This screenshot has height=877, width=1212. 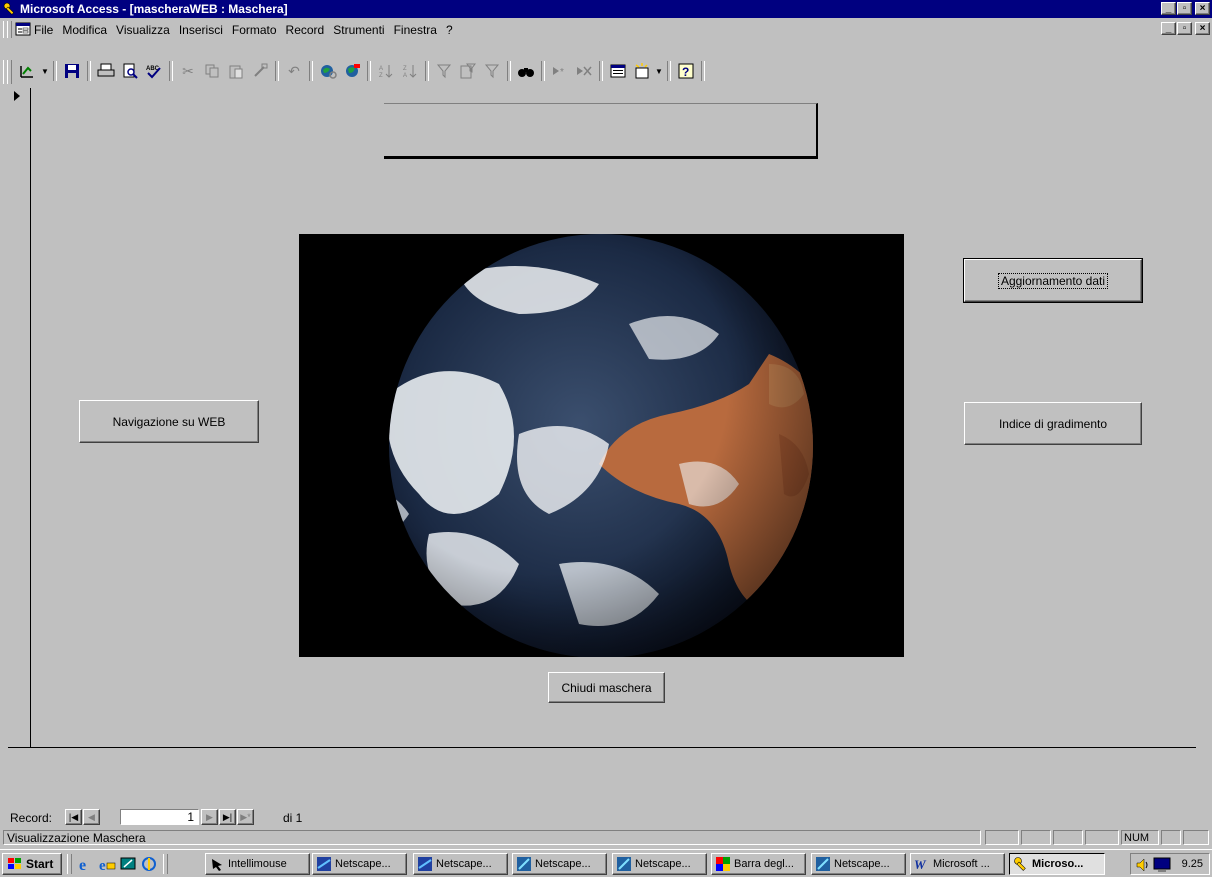 I want to click on last-record-icon: ▶|, so click(x=227, y=816).